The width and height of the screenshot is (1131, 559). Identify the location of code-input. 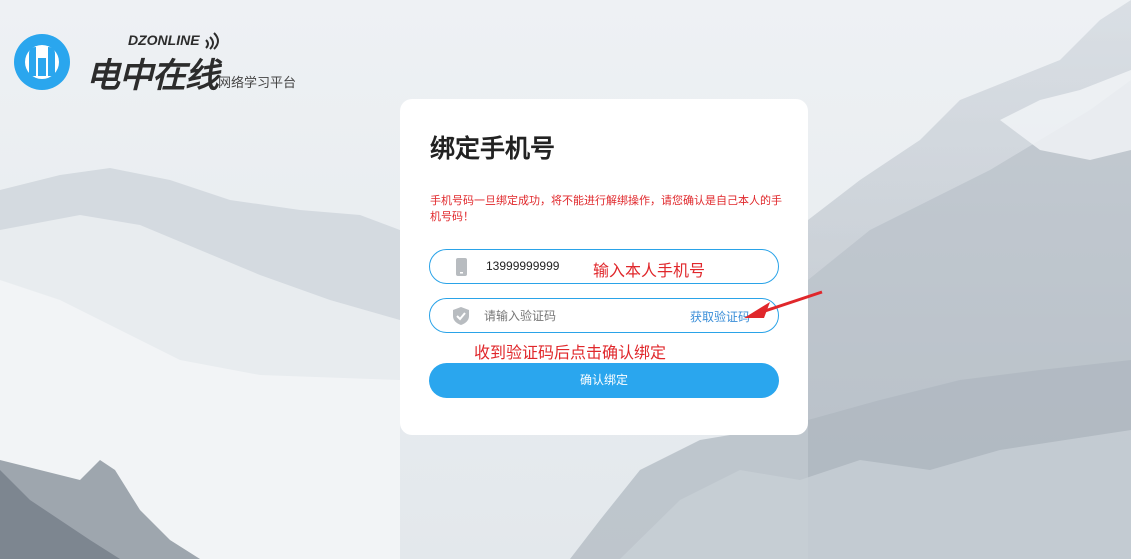
(574, 316).